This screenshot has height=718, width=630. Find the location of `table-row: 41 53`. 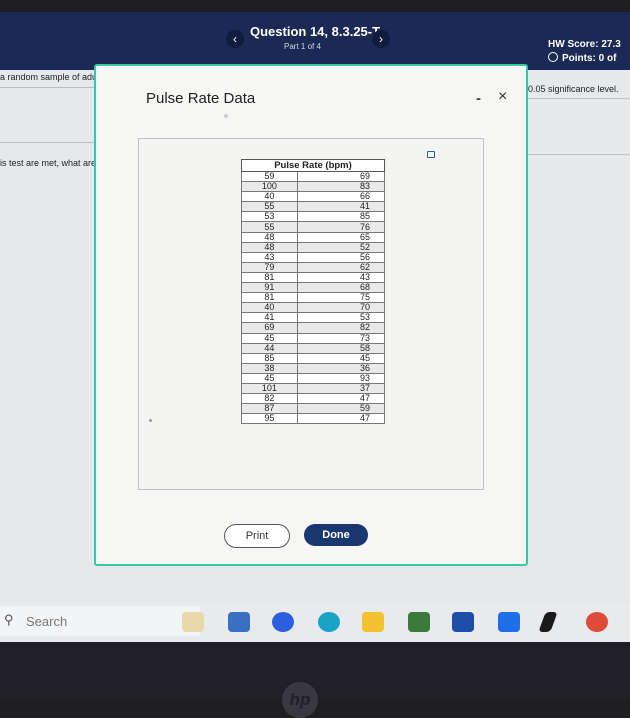

table-row: 41 53 is located at coordinates (313, 318).